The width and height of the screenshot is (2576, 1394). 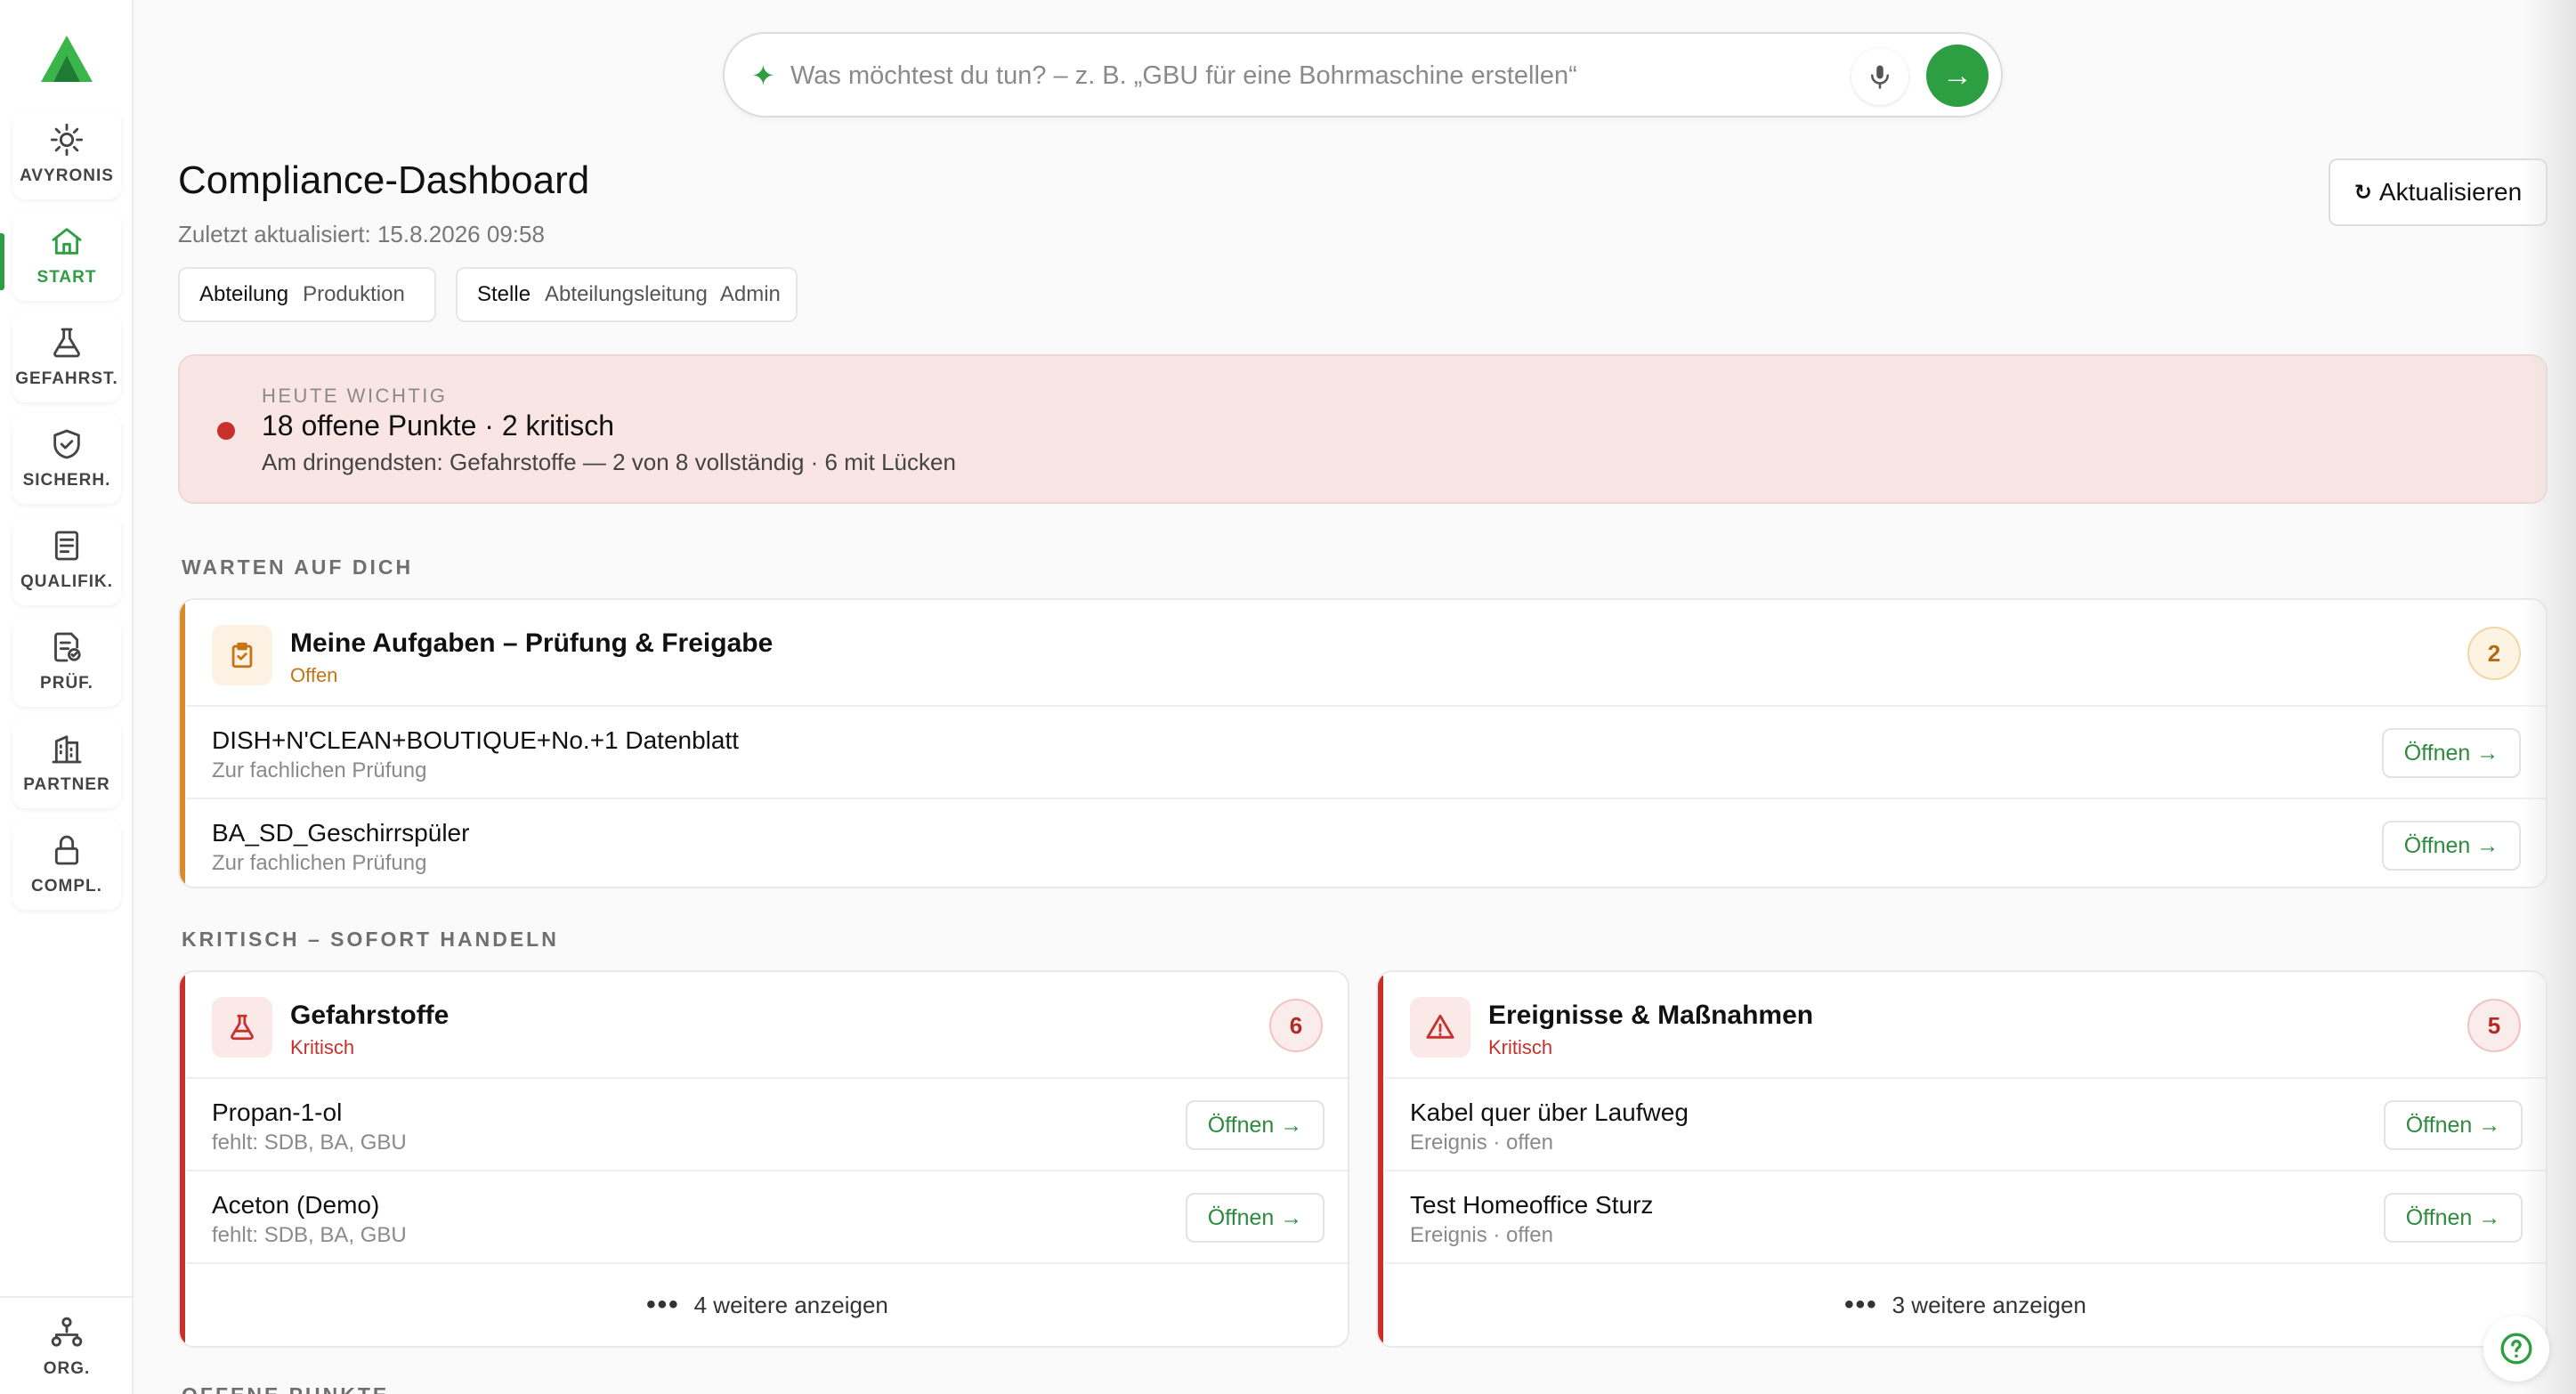 I want to click on show-more-label: 3 weitere anzeigen, so click(x=1989, y=1304).